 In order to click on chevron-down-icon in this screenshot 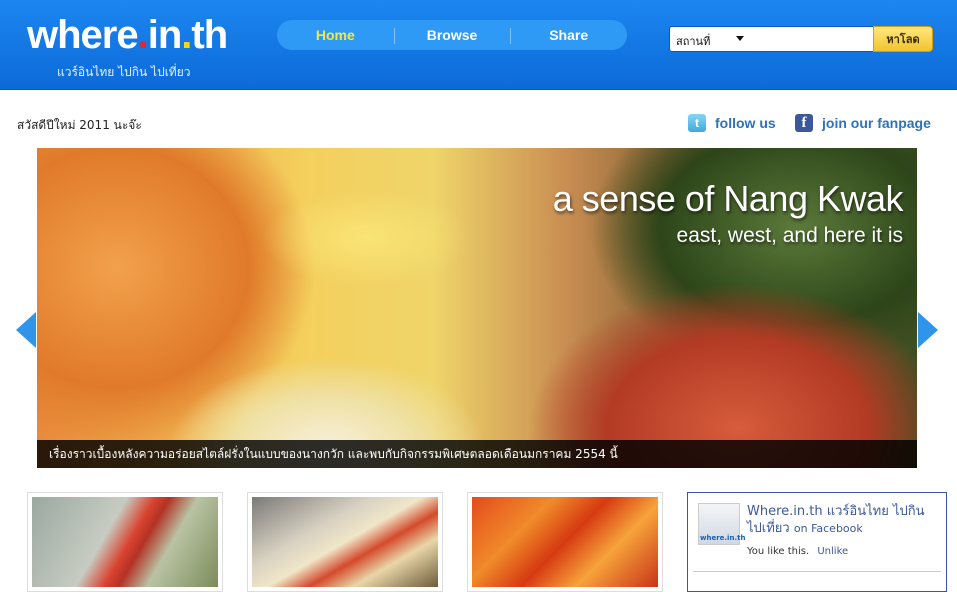, I will do `click(740, 38)`.